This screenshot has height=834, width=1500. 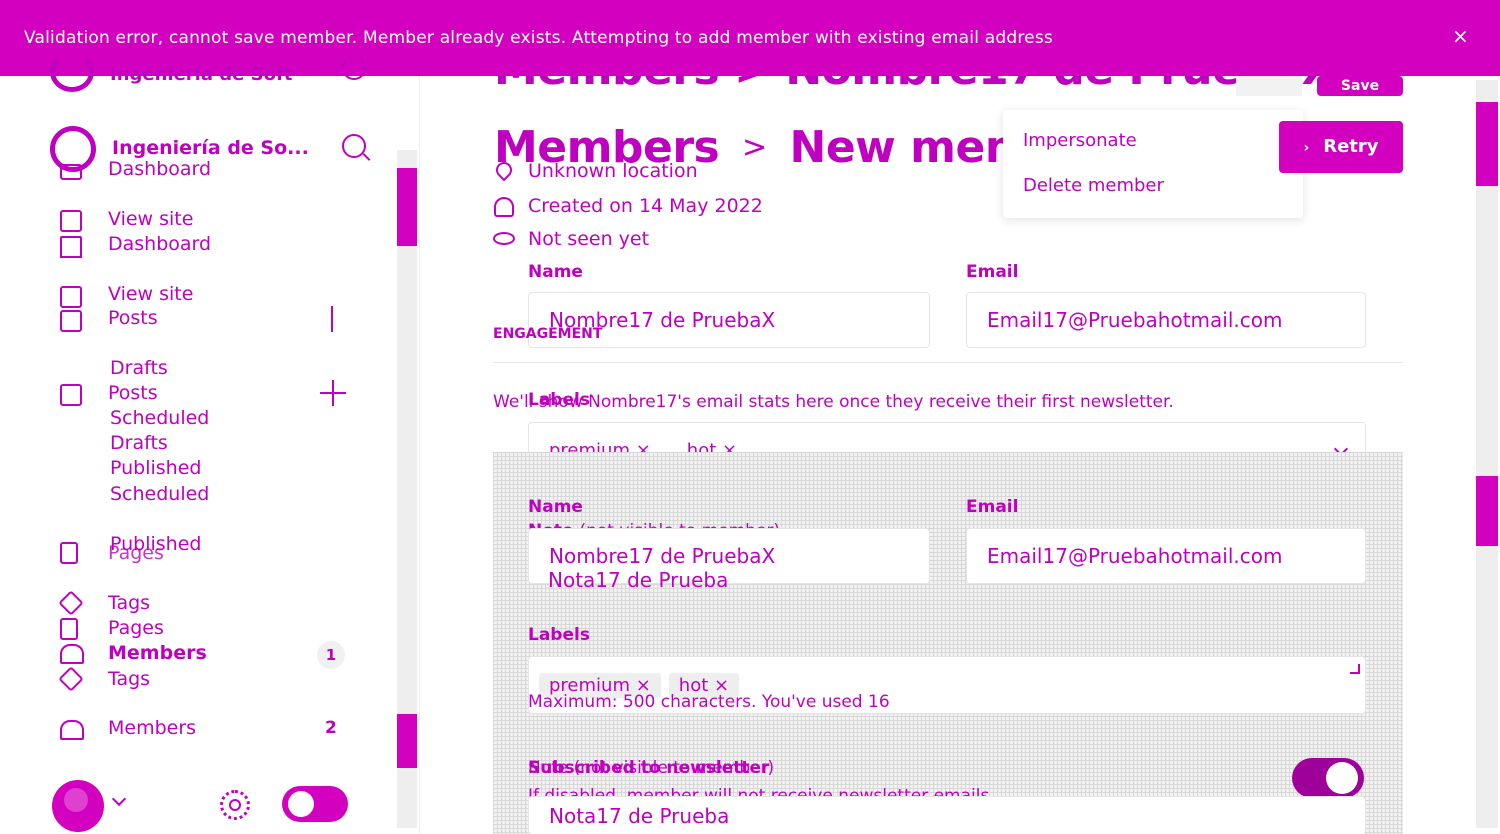 What do you see at coordinates (1351, 146) in the screenshot?
I see `retry-button-label: Retry` at bounding box center [1351, 146].